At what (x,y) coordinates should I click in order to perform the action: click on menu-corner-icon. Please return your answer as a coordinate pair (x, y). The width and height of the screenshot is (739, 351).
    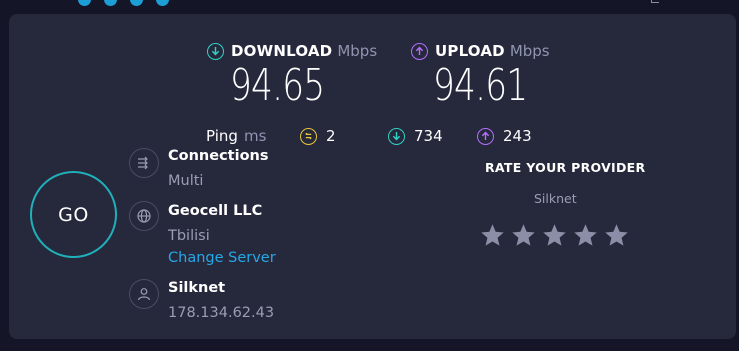
    Looking at the image, I should click on (655, 1).